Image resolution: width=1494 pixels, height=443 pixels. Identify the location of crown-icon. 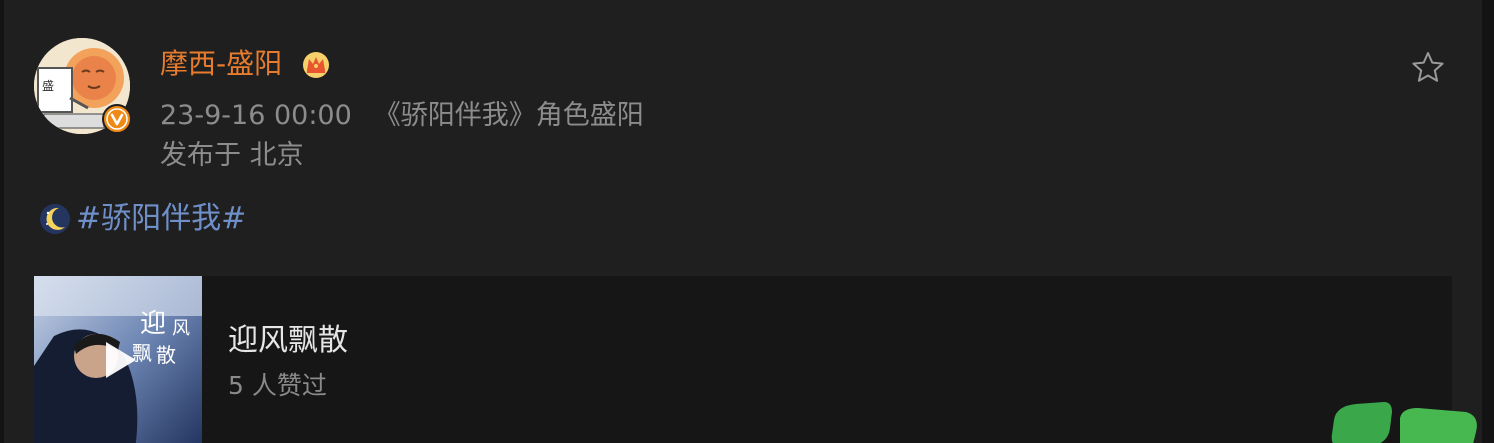
(316, 65).